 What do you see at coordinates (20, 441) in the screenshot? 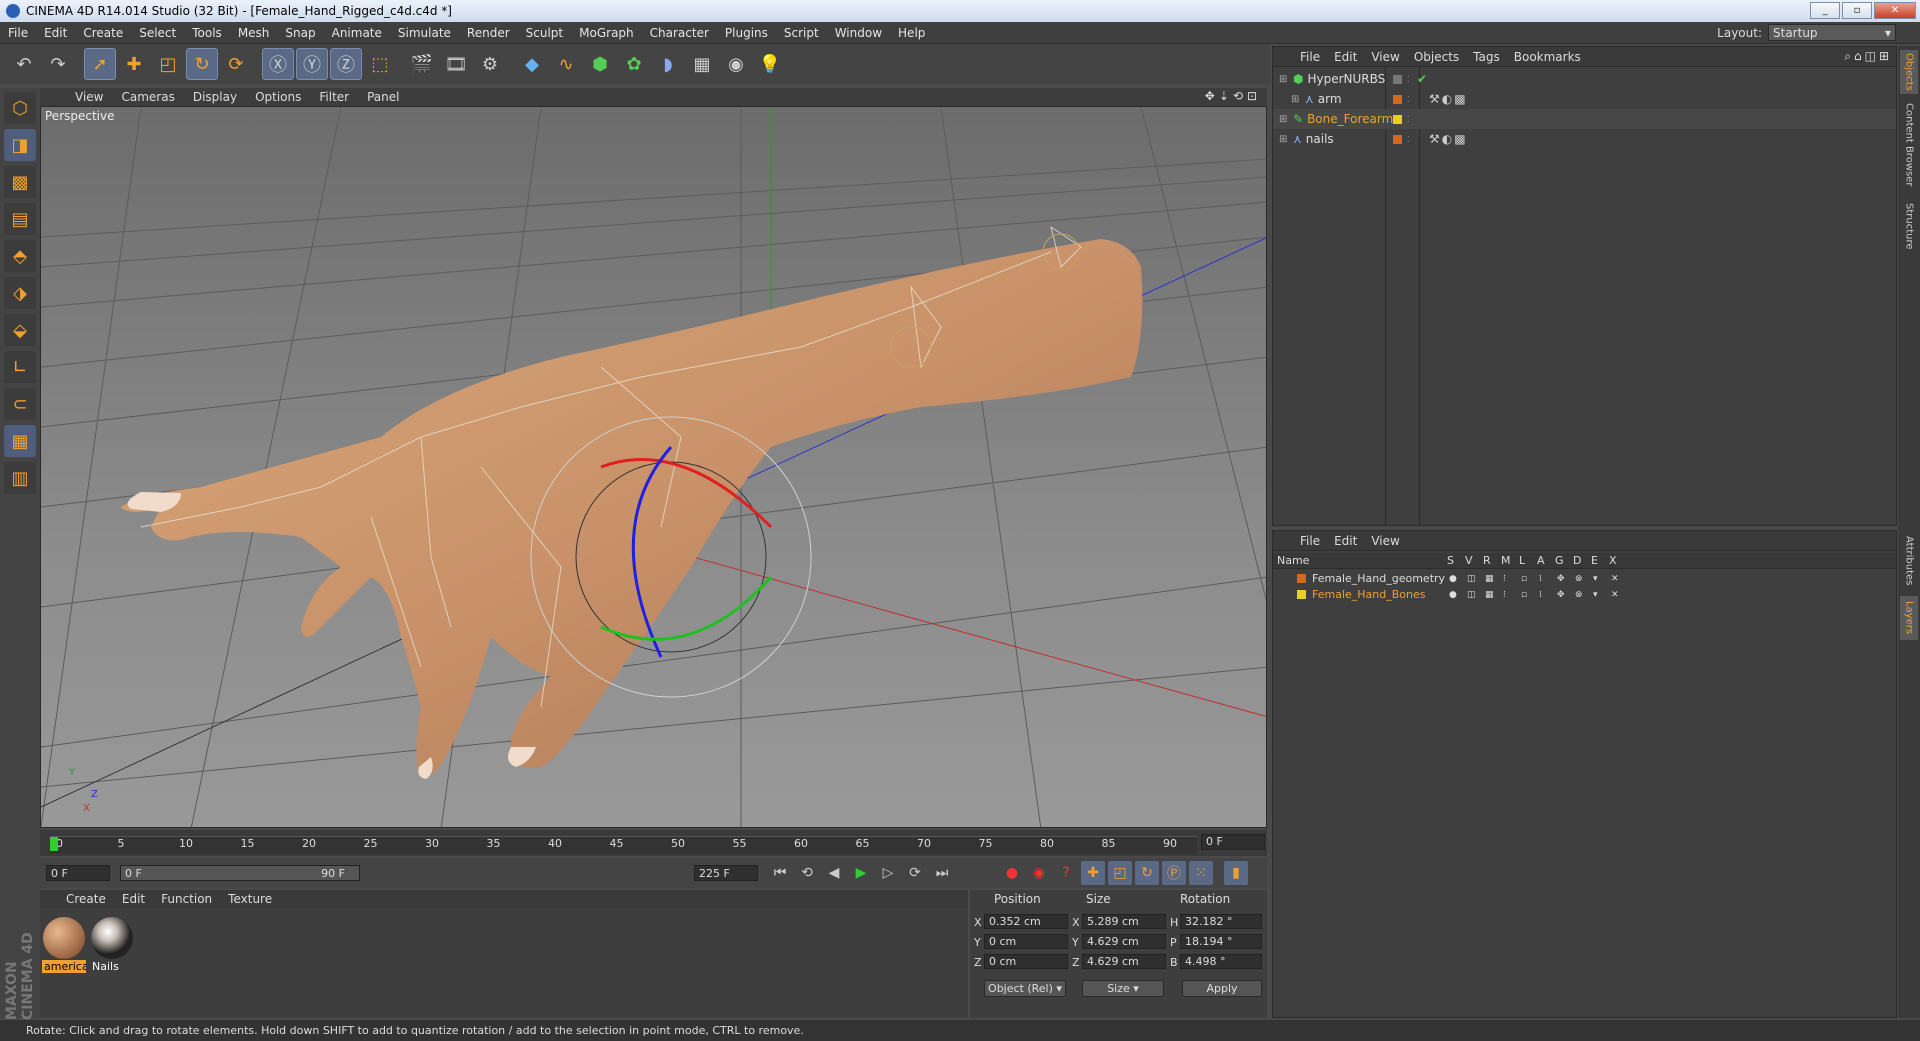
I see `workplane-lock-icon: ▦` at bounding box center [20, 441].